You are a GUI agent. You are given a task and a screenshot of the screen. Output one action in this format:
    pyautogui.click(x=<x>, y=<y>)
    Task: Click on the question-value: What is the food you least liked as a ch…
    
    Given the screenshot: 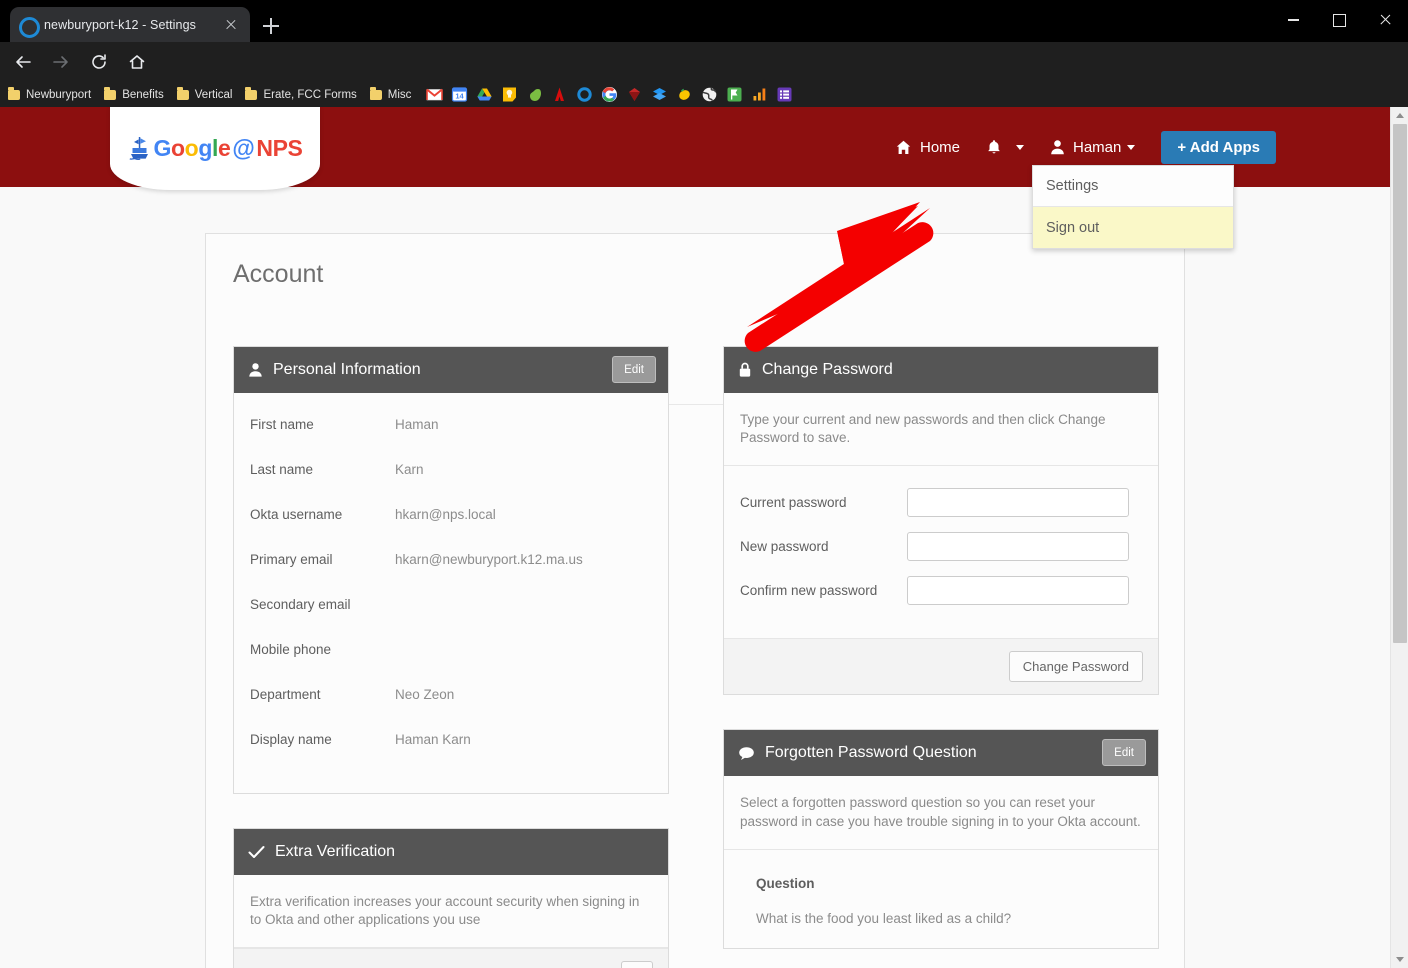 What is the action you would take?
    pyautogui.click(x=884, y=918)
    